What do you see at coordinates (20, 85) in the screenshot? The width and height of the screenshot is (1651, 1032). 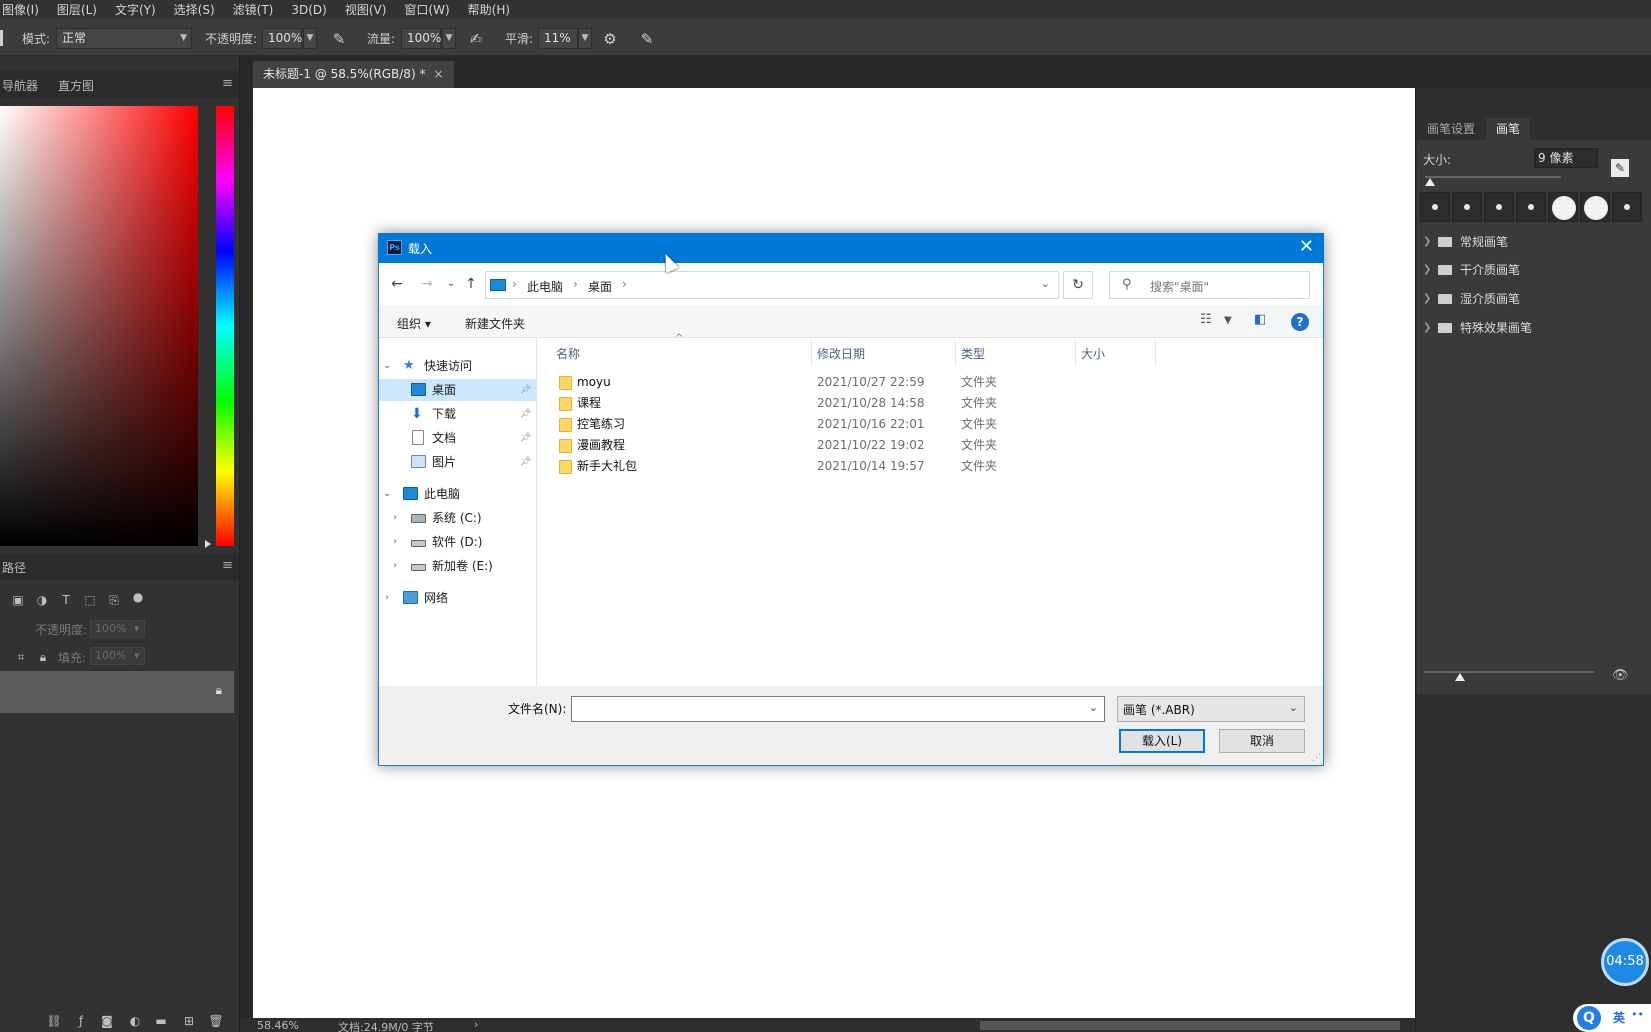 I see `tab-navigator: 导航器` at bounding box center [20, 85].